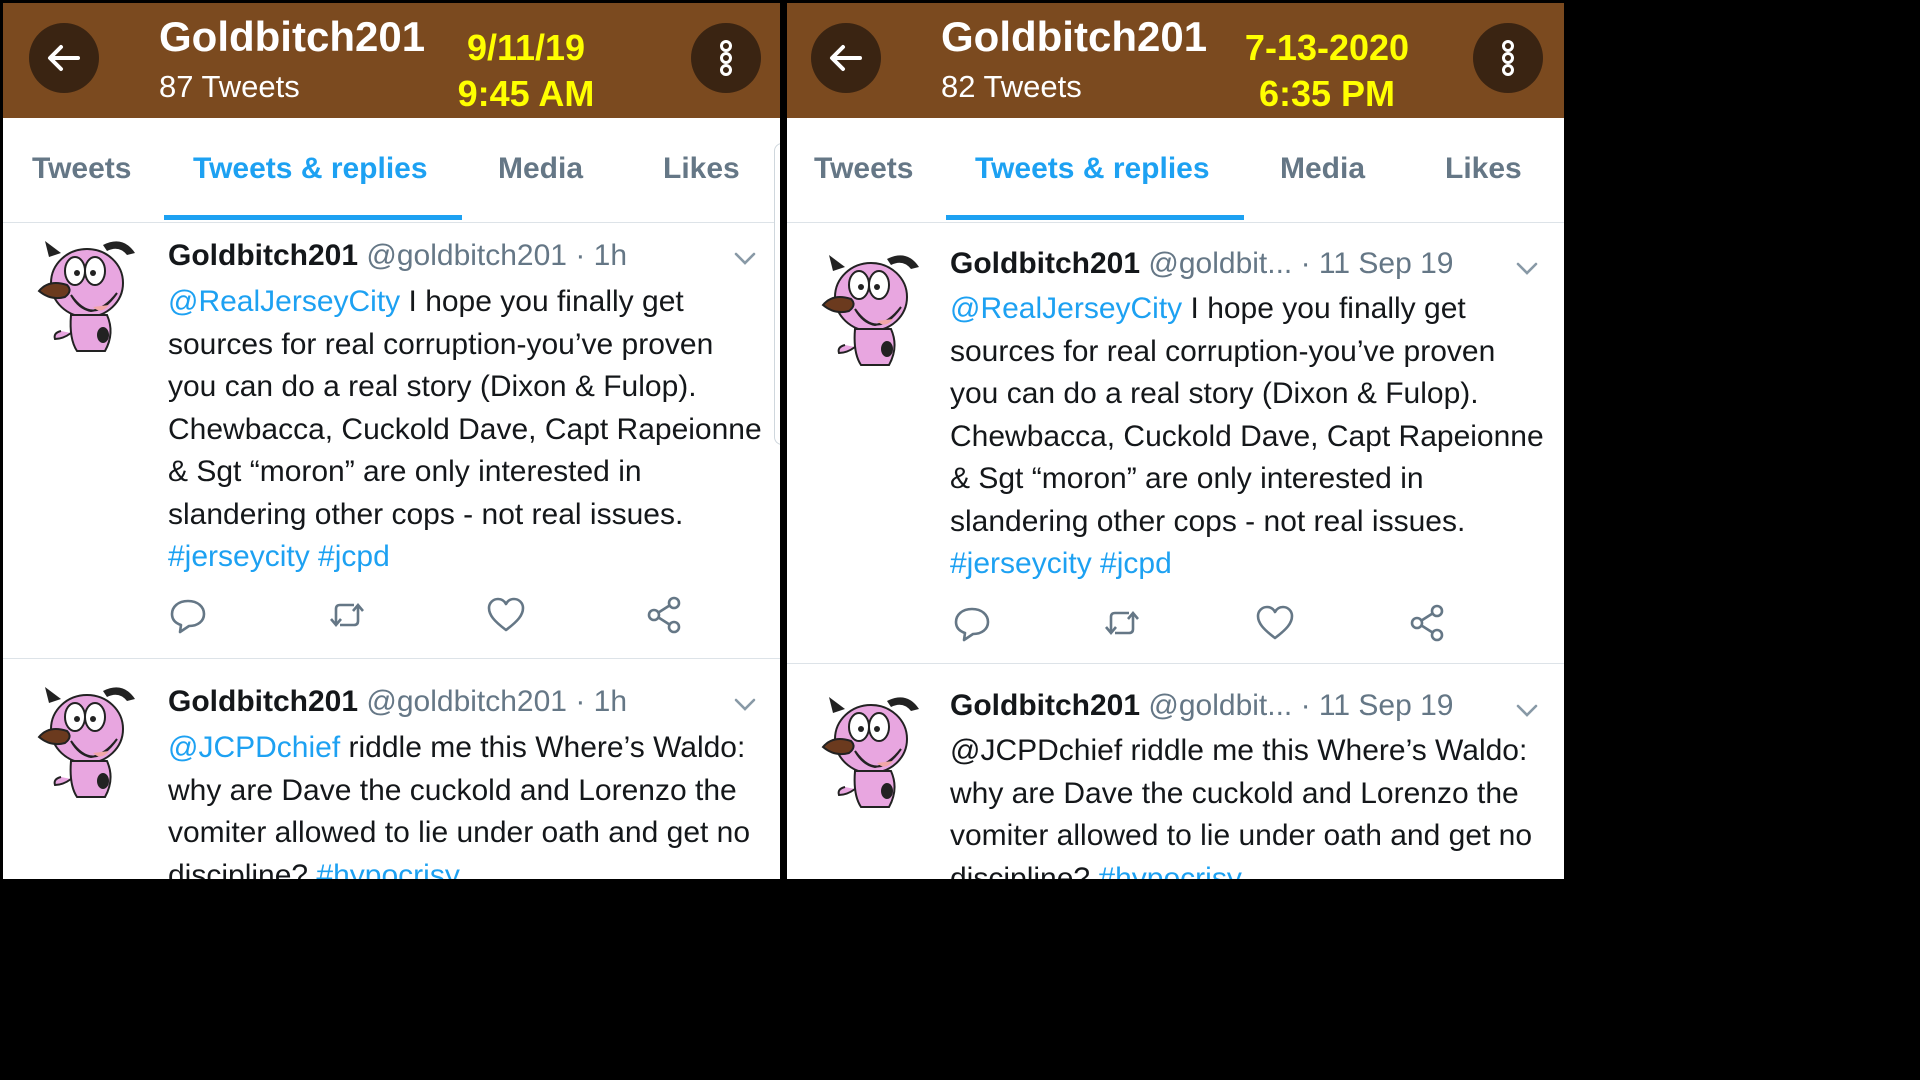 Image resolution: width=1920 pixels, height=1080 pixels. Describe the element at coordinates (1327, 47) in the screenshot. I see `stamp-date: 7-13-2020` at that location.